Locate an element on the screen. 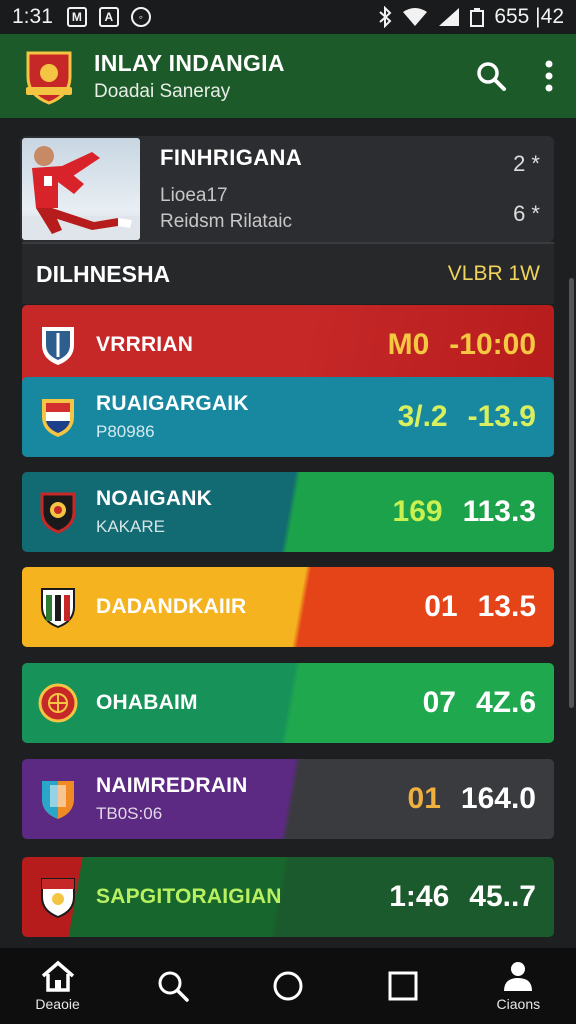  featured-meta-2: Reidsm Rilataic is located at coordinates (226, 221).